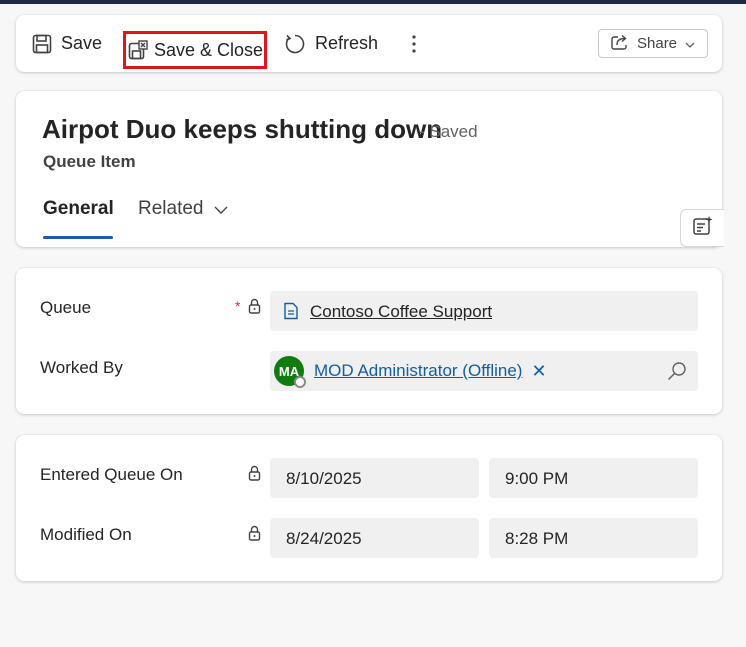  I want to click on refresh-icon, so click(295, 44).